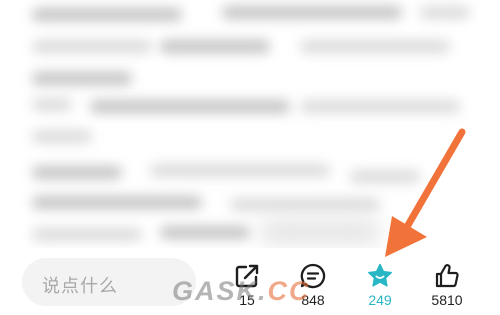 The height and width of the screenshot is (315, 500). I want to click on like-count: 5810, so click(447, 300).